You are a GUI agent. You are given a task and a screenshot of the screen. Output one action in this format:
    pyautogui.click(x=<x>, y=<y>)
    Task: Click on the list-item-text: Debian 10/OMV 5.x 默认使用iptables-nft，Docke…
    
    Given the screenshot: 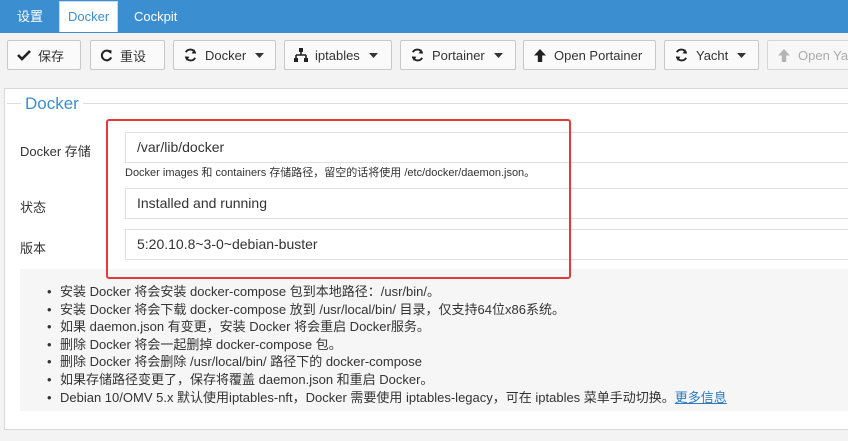 What is the action you would take?
    pyautogui.click(x=367, y=397)
    